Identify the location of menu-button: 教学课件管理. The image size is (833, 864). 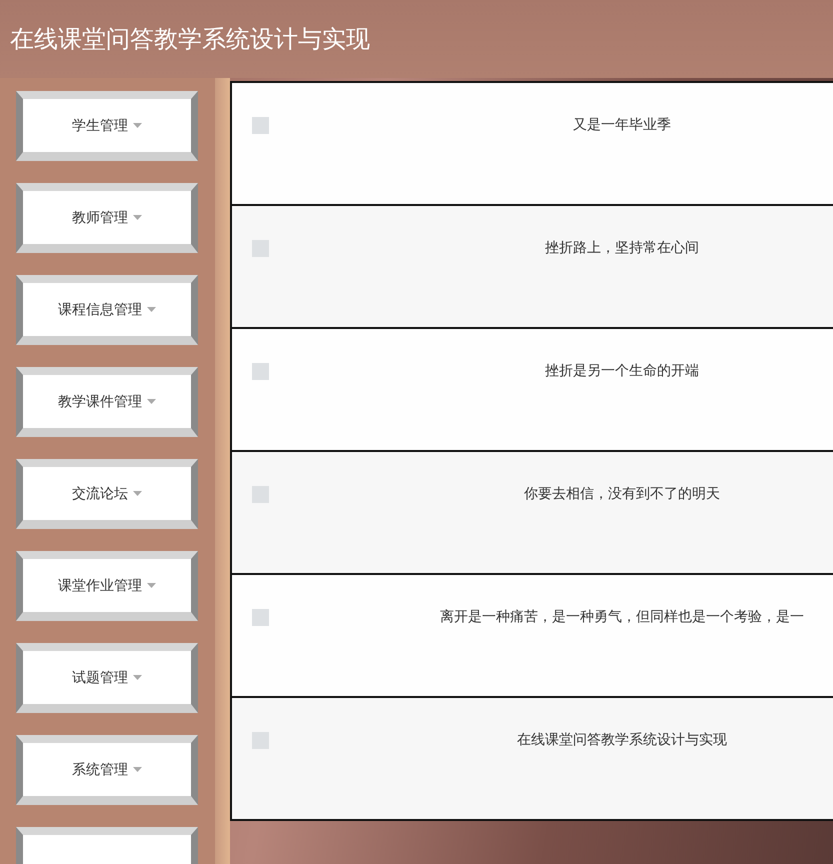
(107, 402).